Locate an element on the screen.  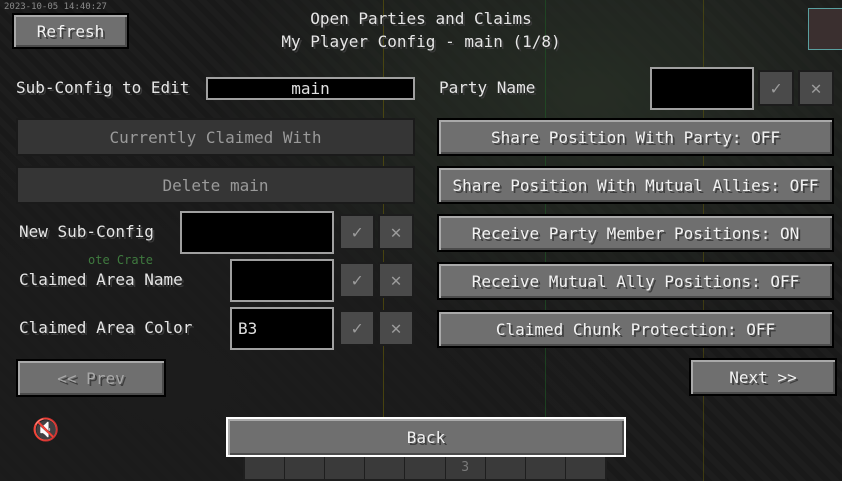
sub-config-label: Sub-Config to Edit is located at coordinates (103, 87).